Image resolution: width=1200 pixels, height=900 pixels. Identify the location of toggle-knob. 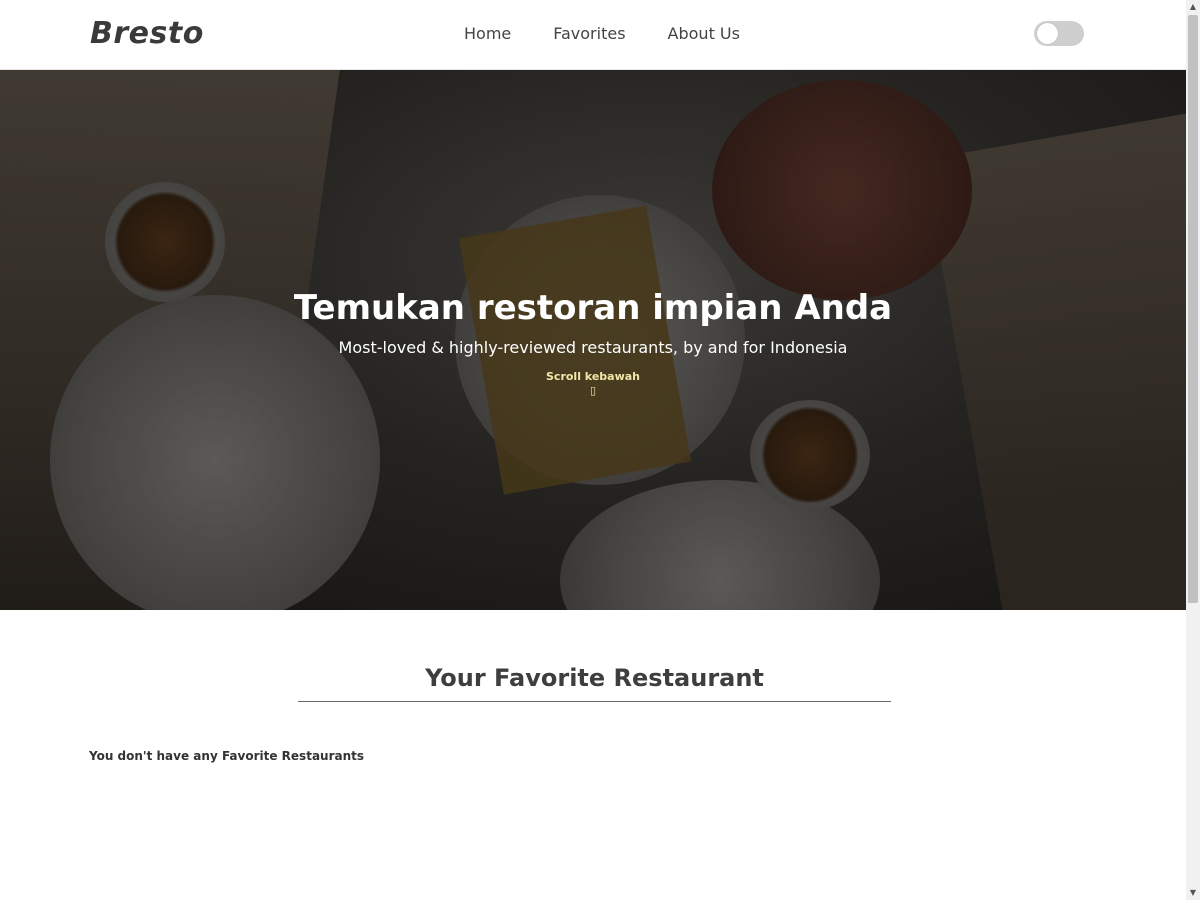
(1047, 33).